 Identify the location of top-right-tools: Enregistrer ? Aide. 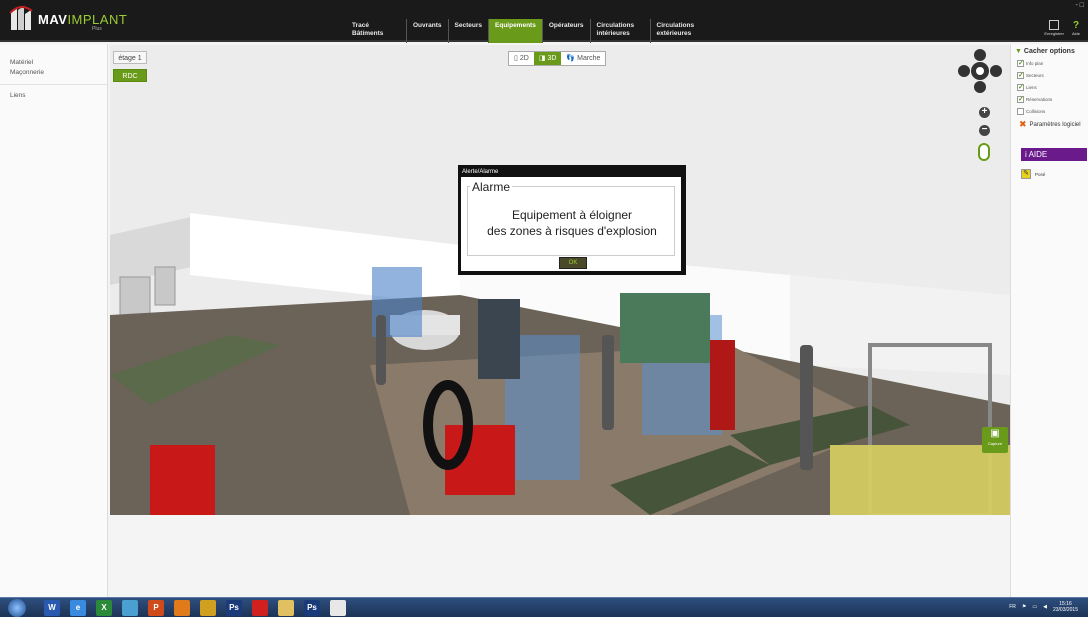
(1062, 28).